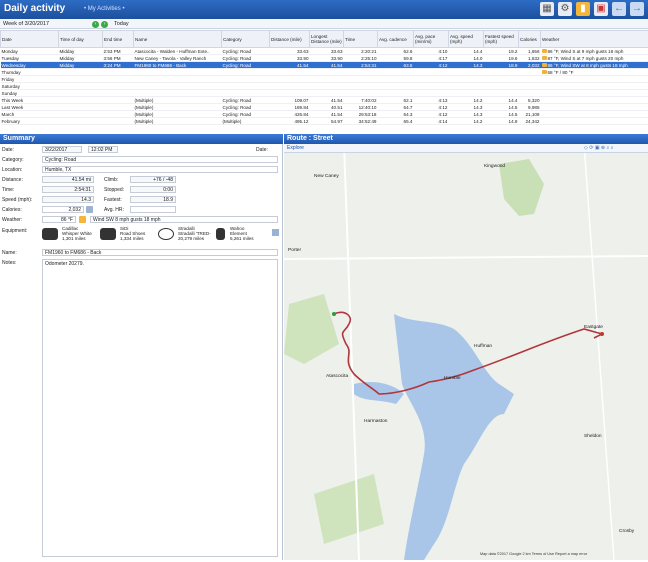 Image resolution: width=648 pixels, height=562 pixels. Describe the element at coordinates (290, 39) in the screenshot. I see `column-header: Distance (mile)` at that location.